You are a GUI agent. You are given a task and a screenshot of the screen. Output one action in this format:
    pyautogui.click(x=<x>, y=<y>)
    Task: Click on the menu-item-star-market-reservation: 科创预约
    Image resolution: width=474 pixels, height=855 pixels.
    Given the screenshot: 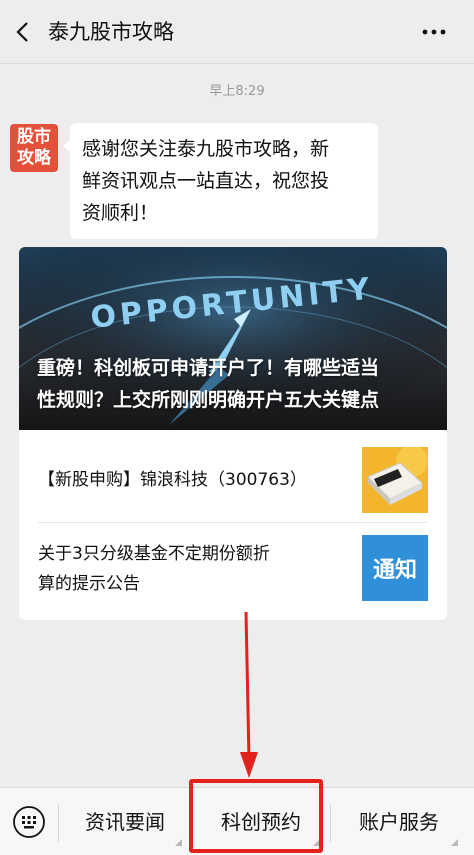 What is the action you would take?
    pyautogui.click(x=261, y=821)
    